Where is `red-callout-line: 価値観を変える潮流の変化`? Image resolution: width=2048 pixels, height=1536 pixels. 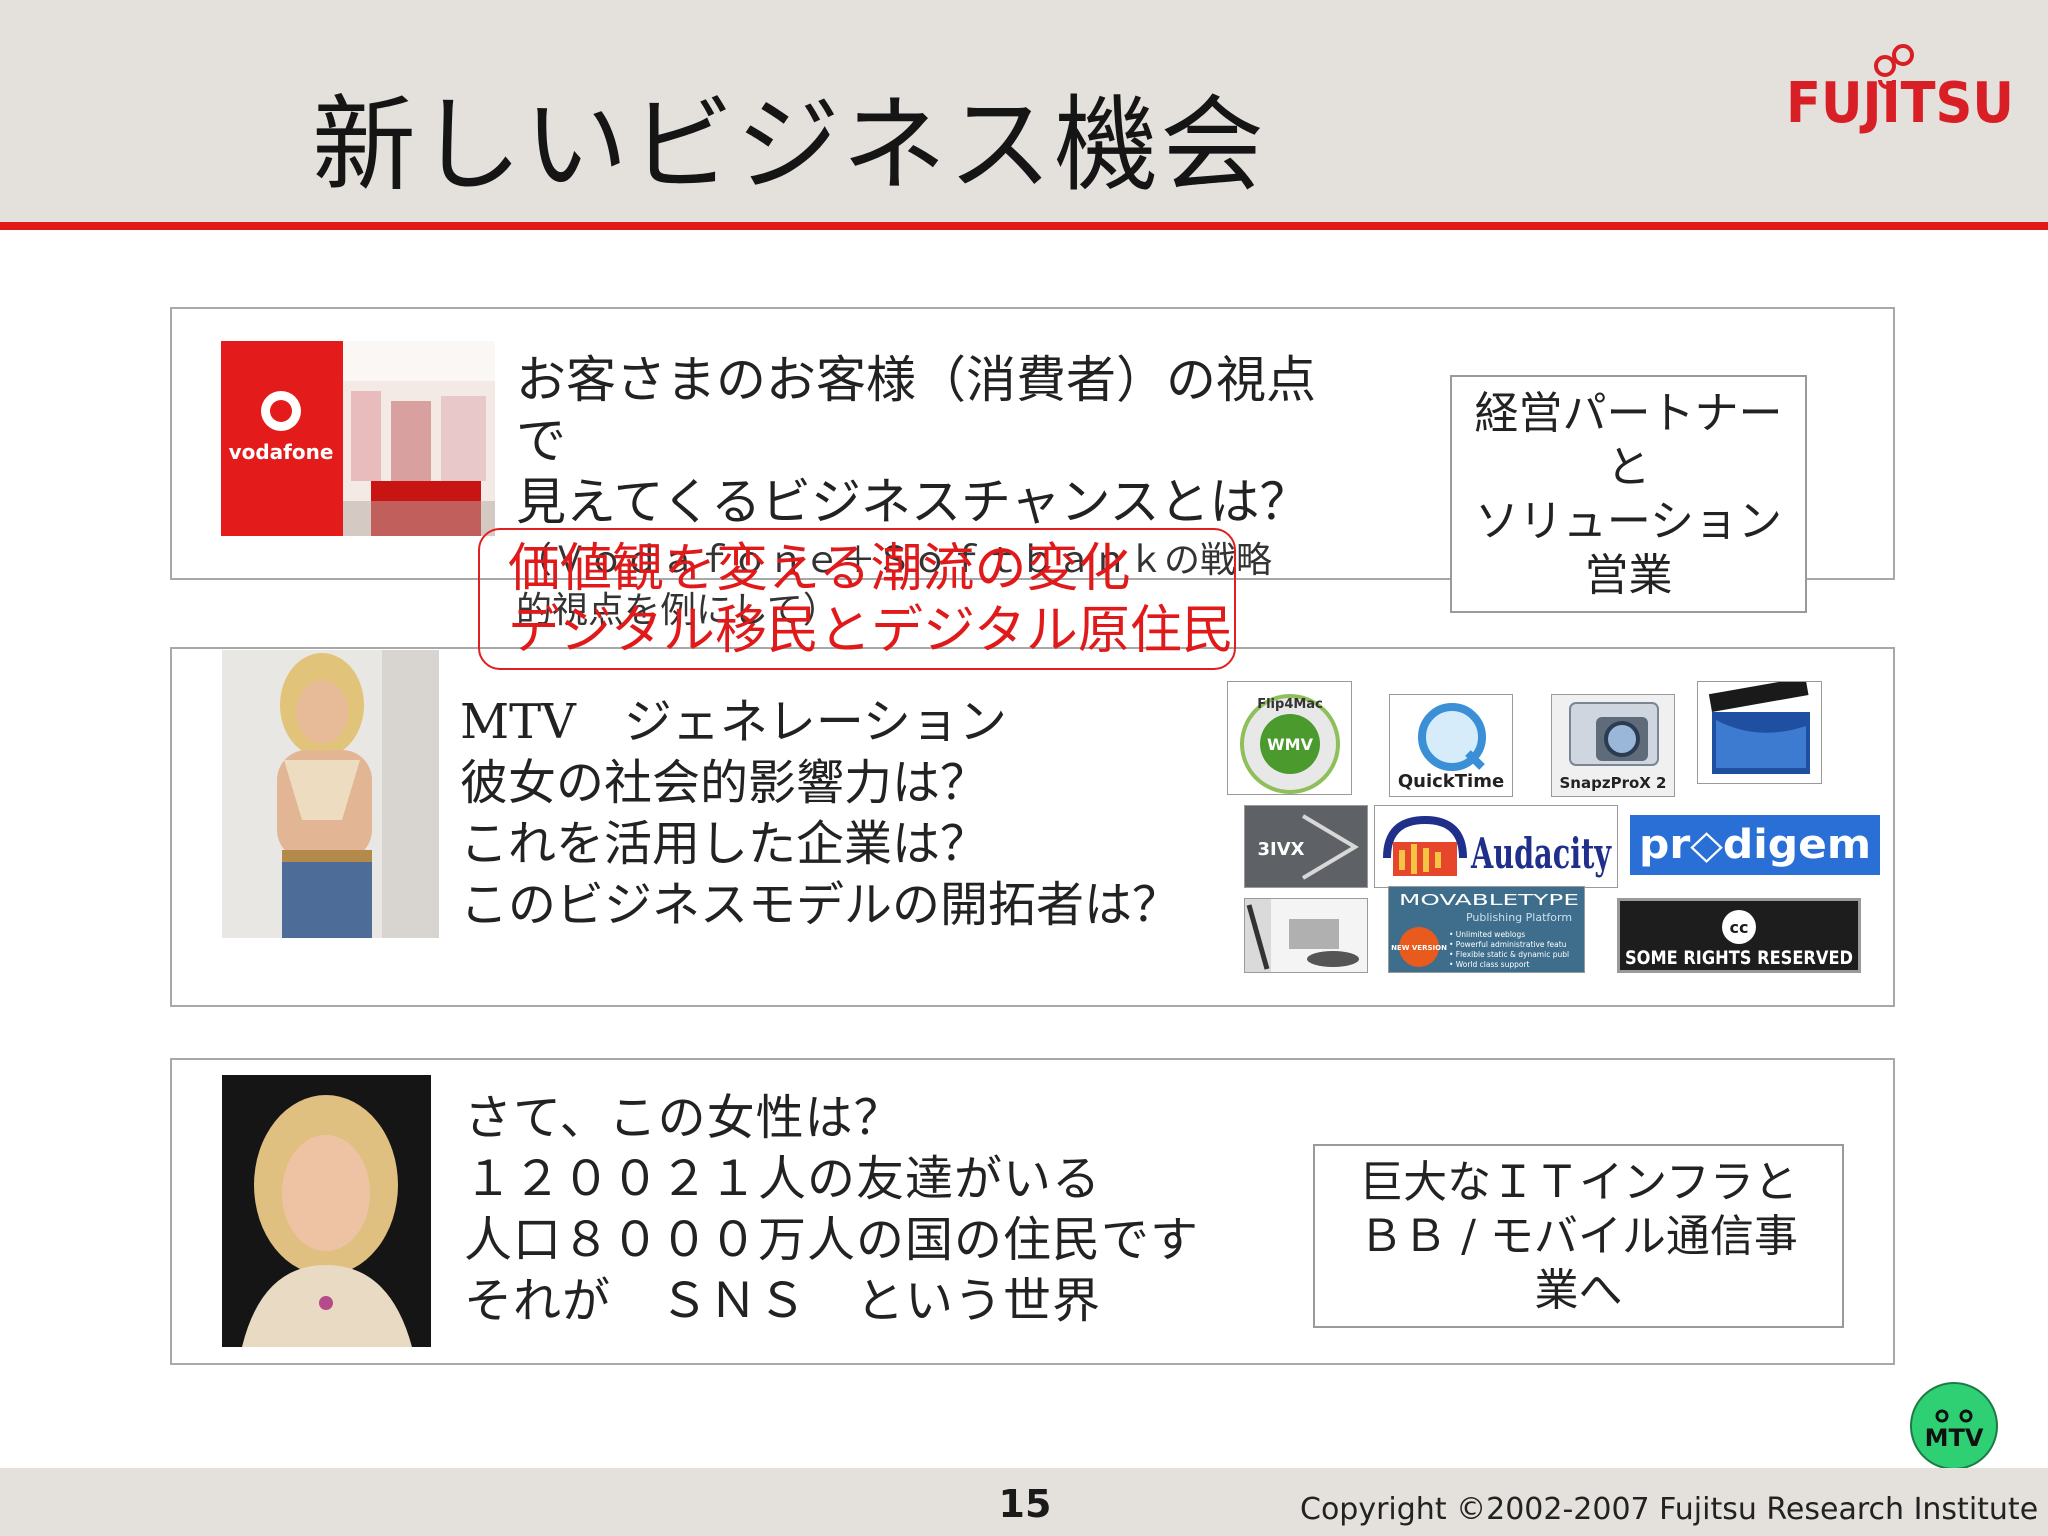 red-callout-line: 価値観を変える潮流の変化 is located at coordinates (819, 569).